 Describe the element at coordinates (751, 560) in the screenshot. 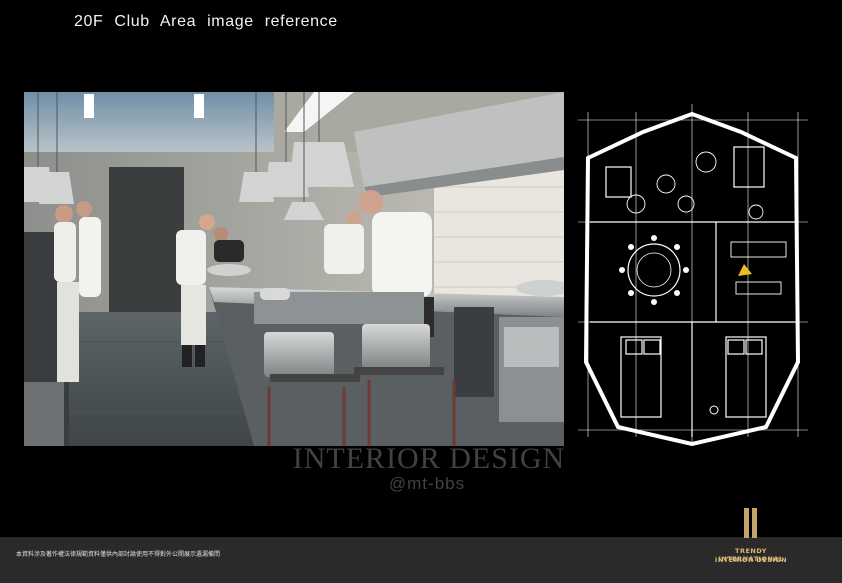

I see `brand-name-line2: INTERIOR DESIGN` at that location.